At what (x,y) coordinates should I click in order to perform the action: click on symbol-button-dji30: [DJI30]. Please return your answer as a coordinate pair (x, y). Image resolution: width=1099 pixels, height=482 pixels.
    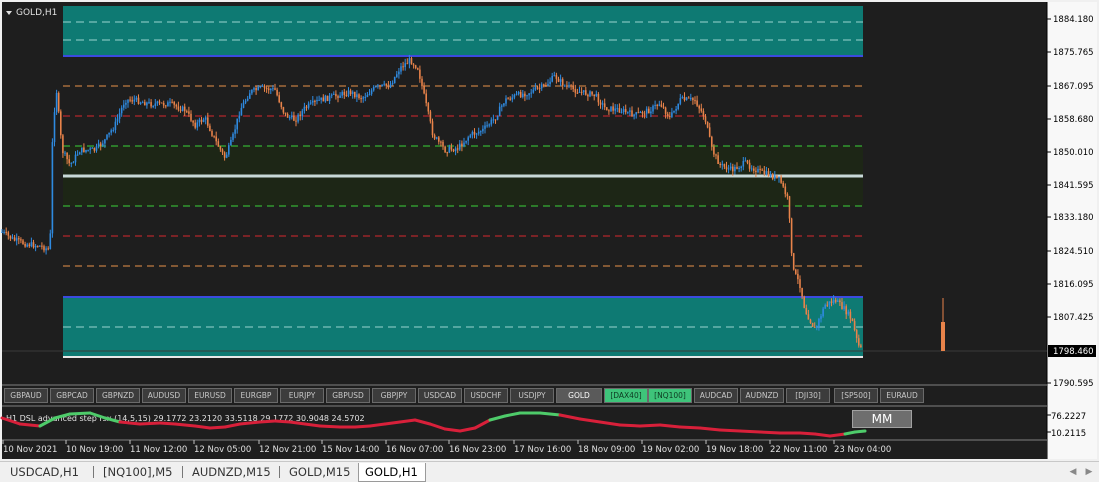
    Looking at the image, I should click on (808, 395).